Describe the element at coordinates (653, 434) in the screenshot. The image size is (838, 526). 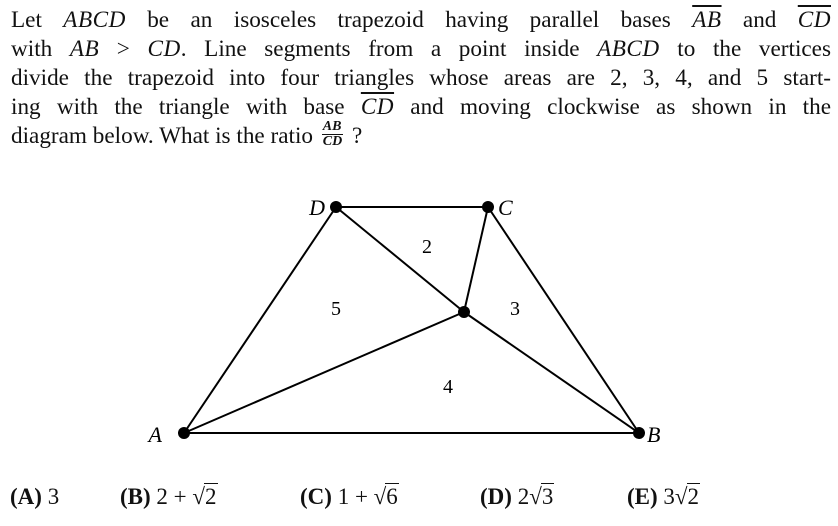
I see `vertex-label-B: B` at that location.